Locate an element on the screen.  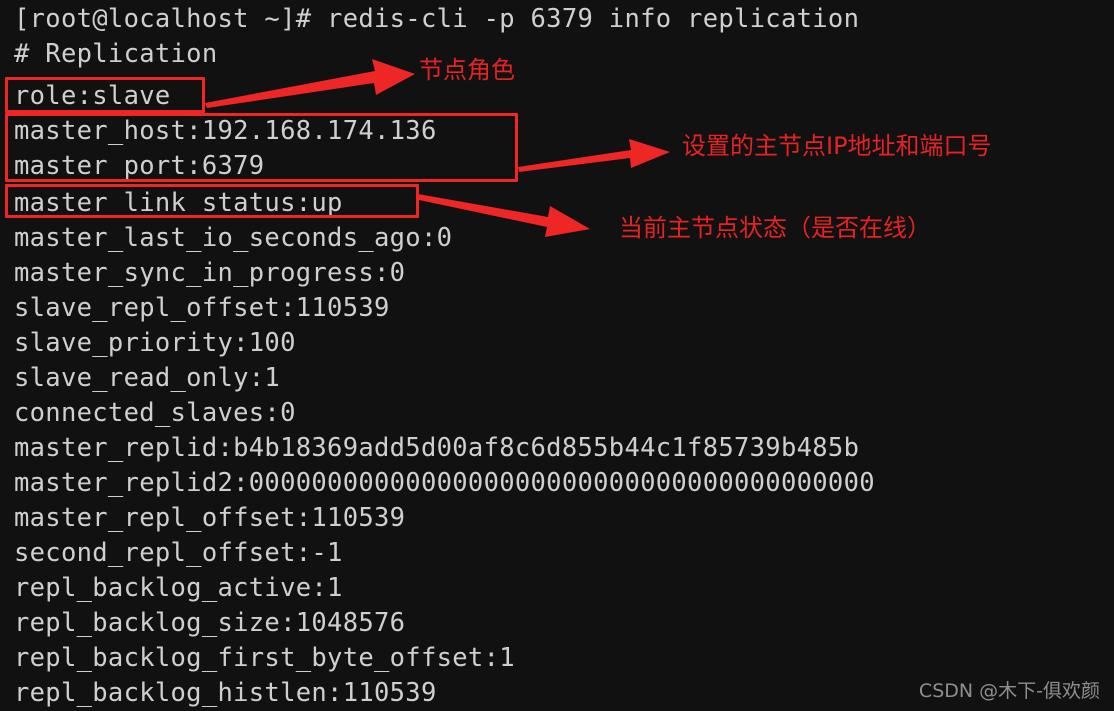
terminal-line: repl_backlog_histlen:110539 is located at coordinates (225, 693).